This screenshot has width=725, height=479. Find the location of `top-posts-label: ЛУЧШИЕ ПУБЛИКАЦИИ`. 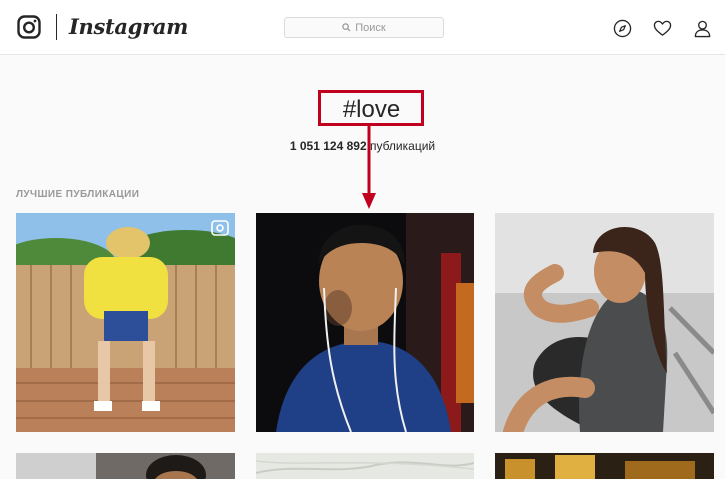

top-posts-label: ЛУЧШИЕ ПУБЛИКАЦИИ is located at coordinates (78, 194).